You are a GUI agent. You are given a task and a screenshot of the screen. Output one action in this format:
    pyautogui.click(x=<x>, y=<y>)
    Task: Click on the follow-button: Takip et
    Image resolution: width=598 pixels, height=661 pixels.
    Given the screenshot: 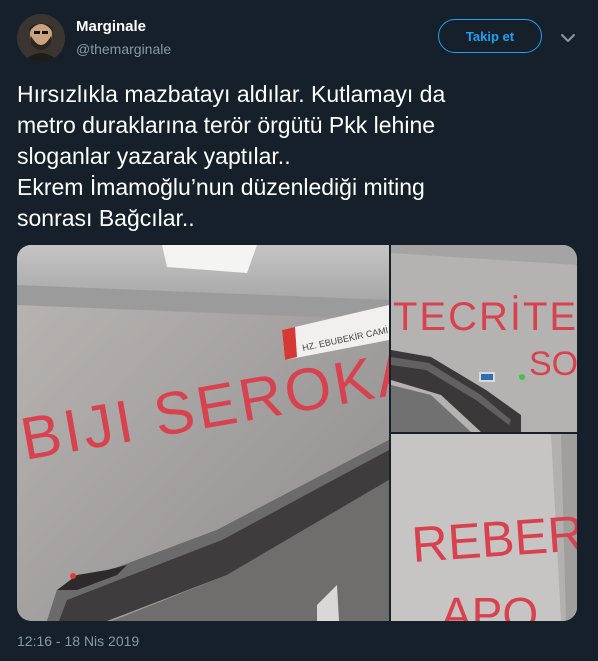 What is the action you would take?
    pyautogui.click(x=490, y=36)
    